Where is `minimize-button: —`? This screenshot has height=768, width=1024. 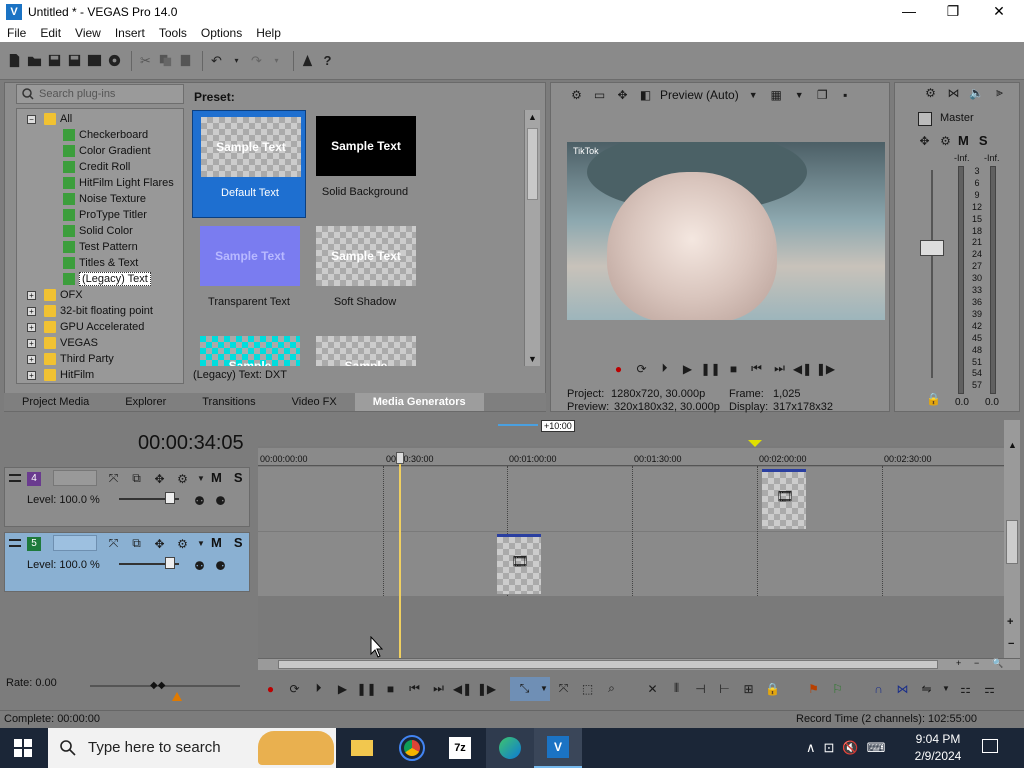
minimize-button: — is located at coordinates (909, 12).